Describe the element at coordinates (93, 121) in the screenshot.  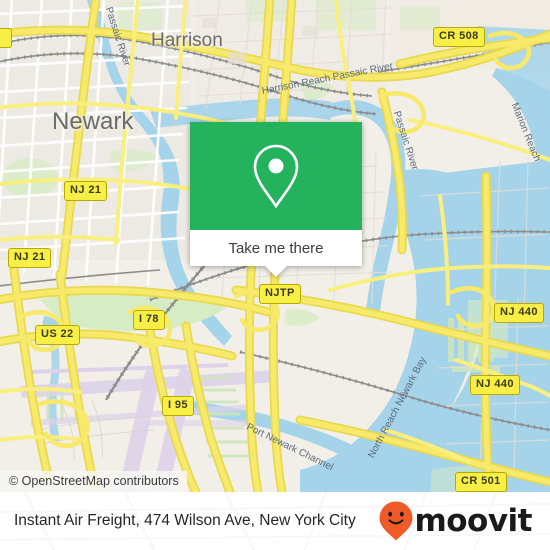
I see `place-label-newark: Newark` at that location.